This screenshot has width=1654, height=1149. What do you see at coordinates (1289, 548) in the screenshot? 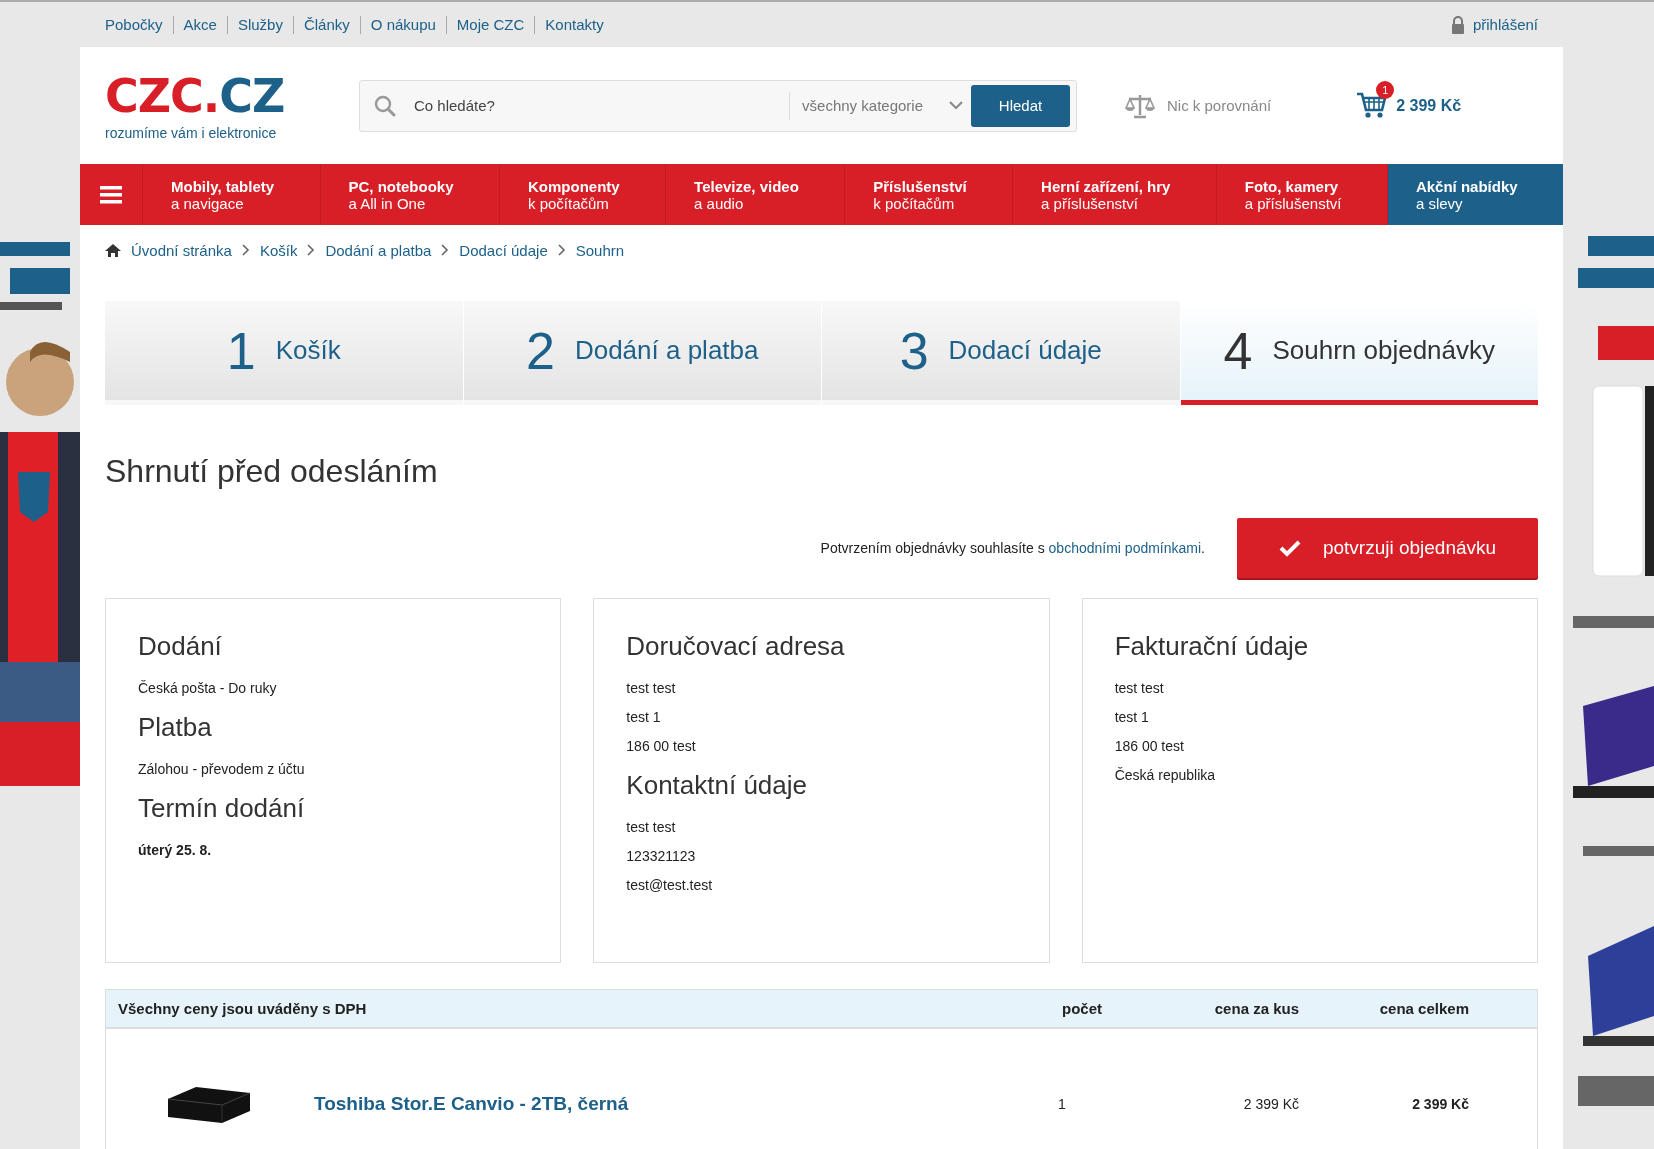
I see `check-icon` at bounding box center [1289, 548].